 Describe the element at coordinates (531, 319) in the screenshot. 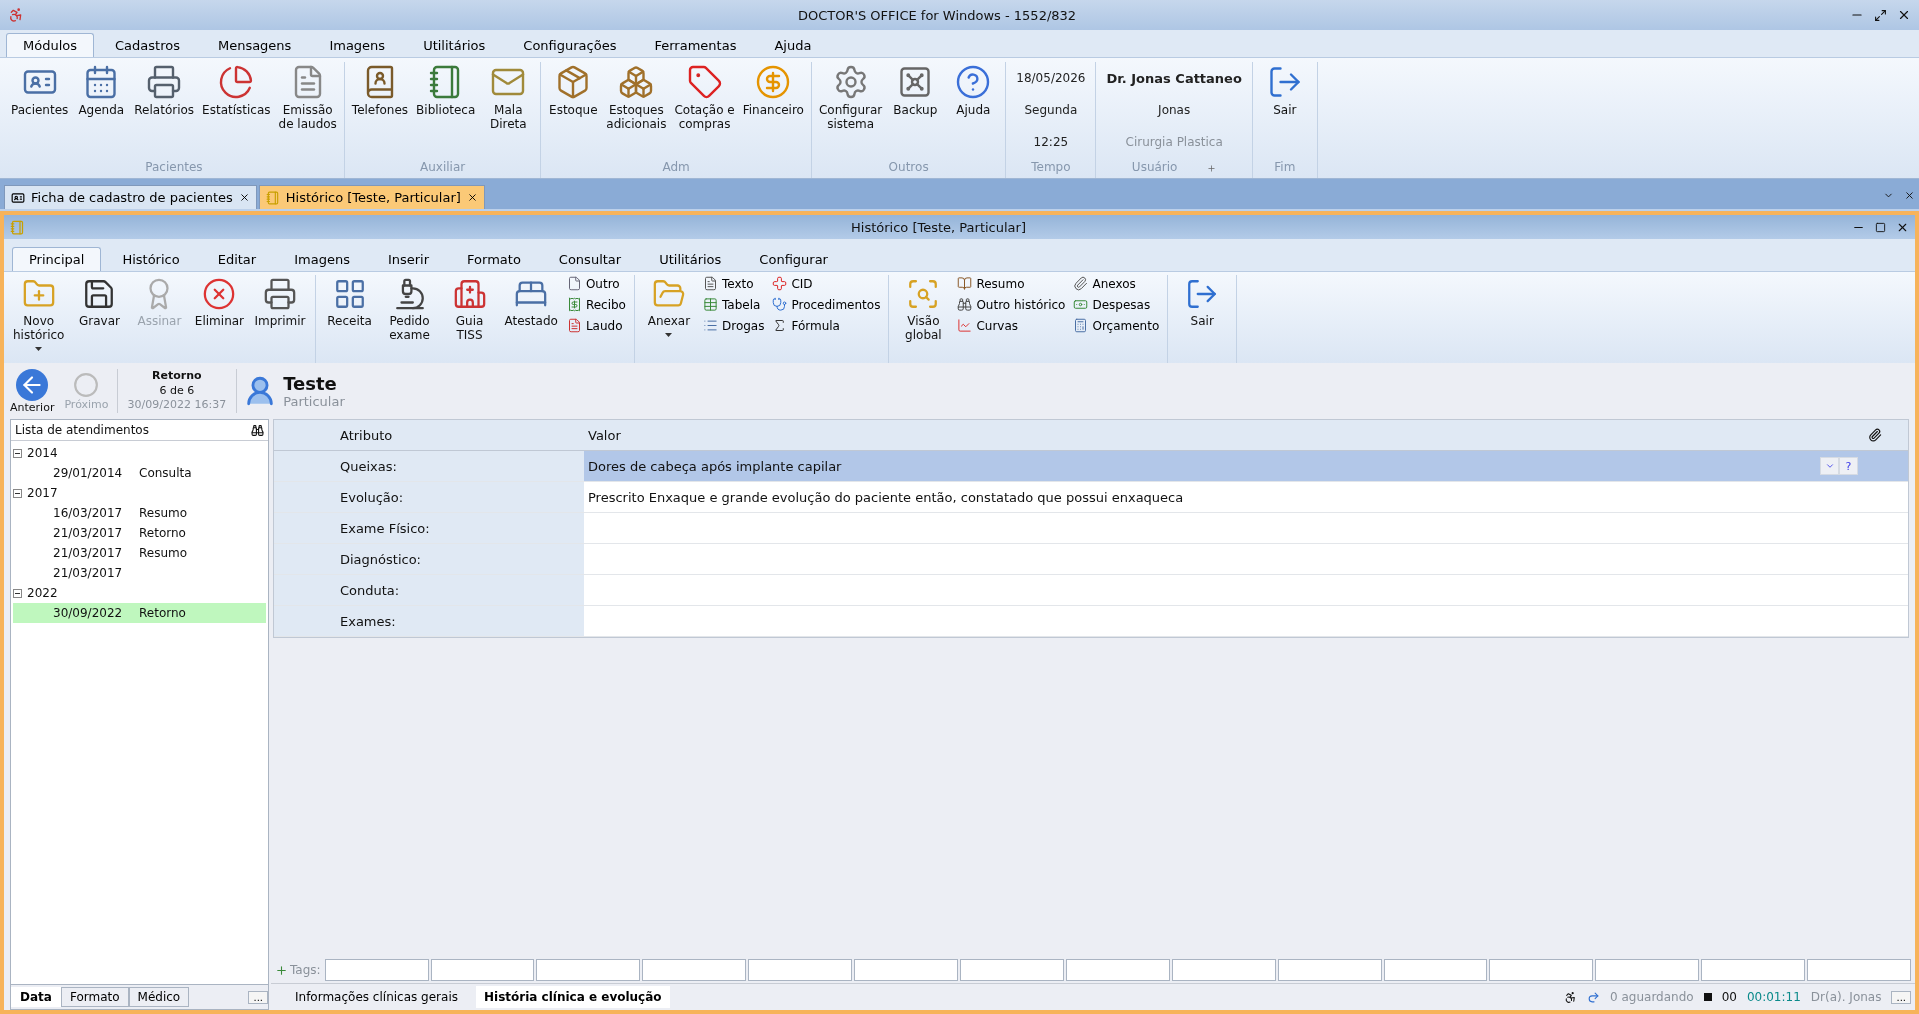

I see `ribbon-button: Atestado` at that location.